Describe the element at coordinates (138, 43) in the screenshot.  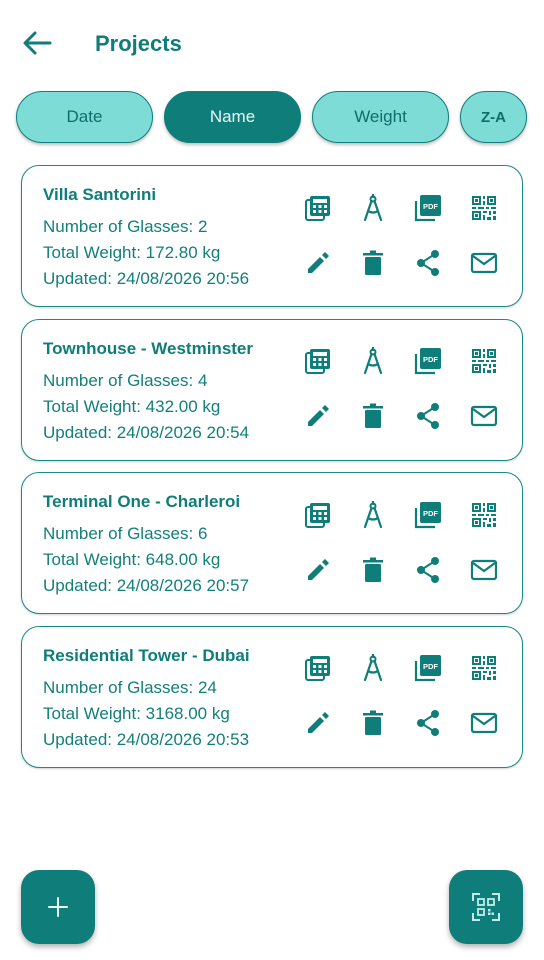
I see `page-title: Projects` at that location.